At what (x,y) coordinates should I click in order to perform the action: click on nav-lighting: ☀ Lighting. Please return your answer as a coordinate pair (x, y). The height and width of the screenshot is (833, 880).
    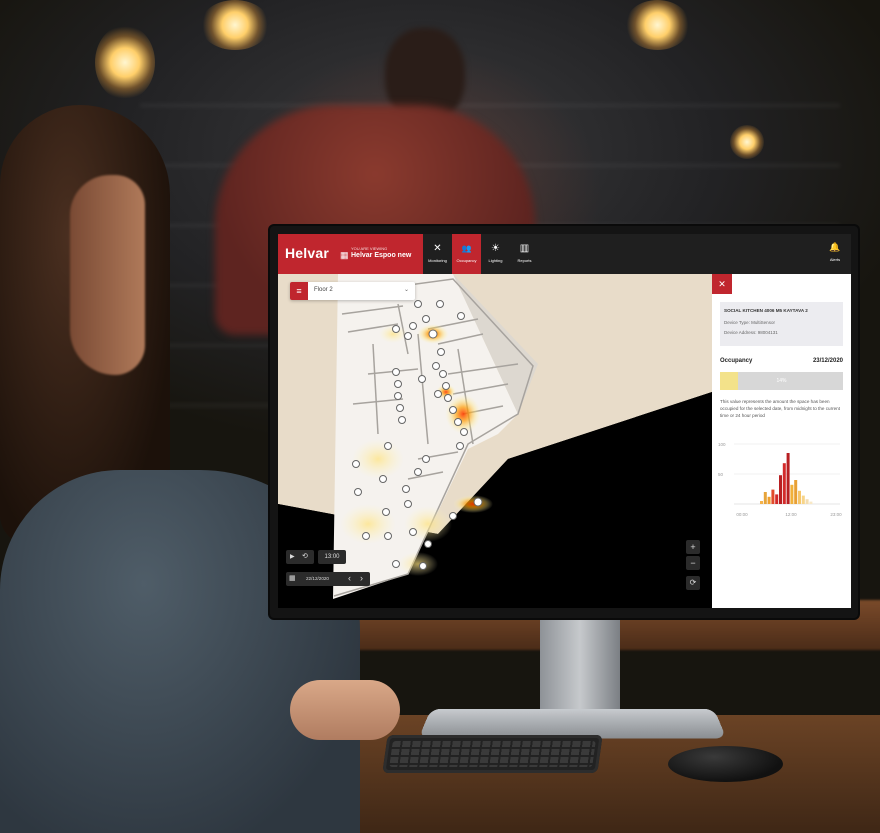
    Looking at the image, I should click on (495, 254).